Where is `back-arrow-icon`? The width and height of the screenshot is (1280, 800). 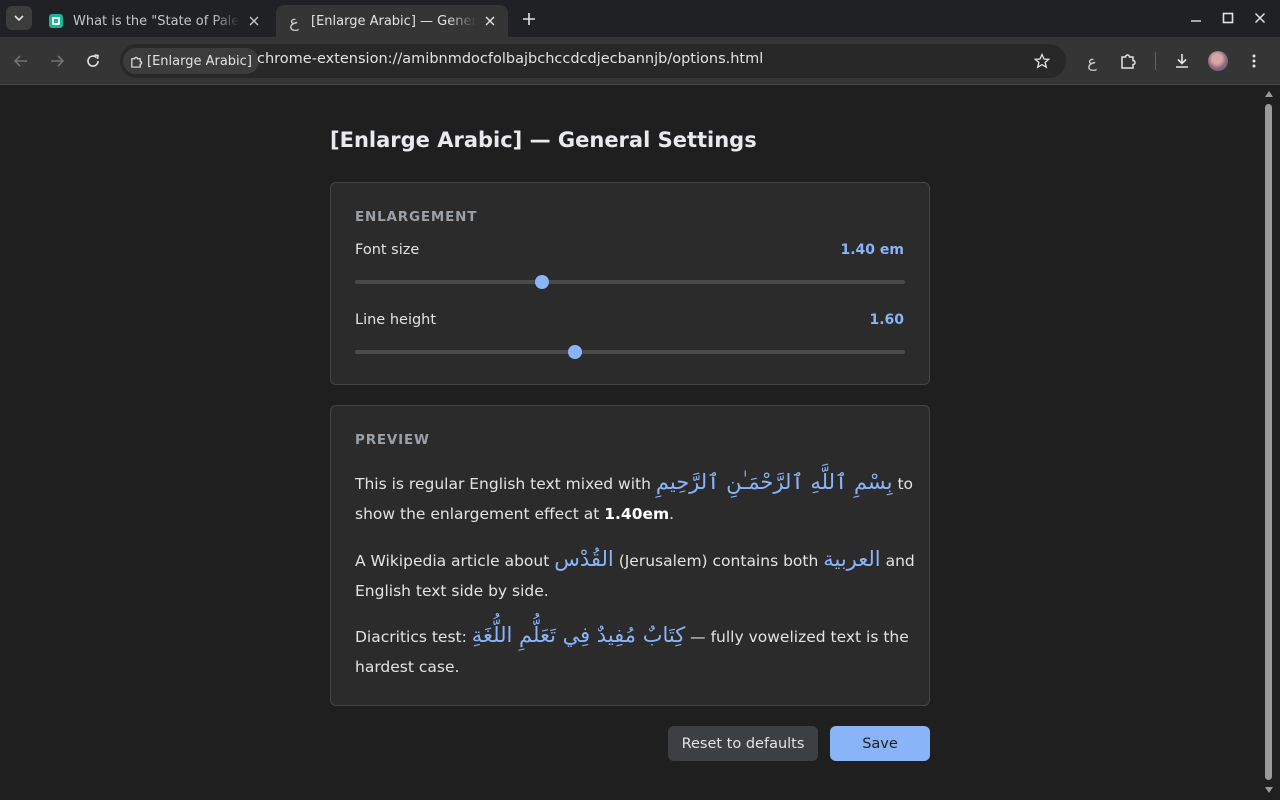 back-arrow-icon is located at coordinates (20, 61).